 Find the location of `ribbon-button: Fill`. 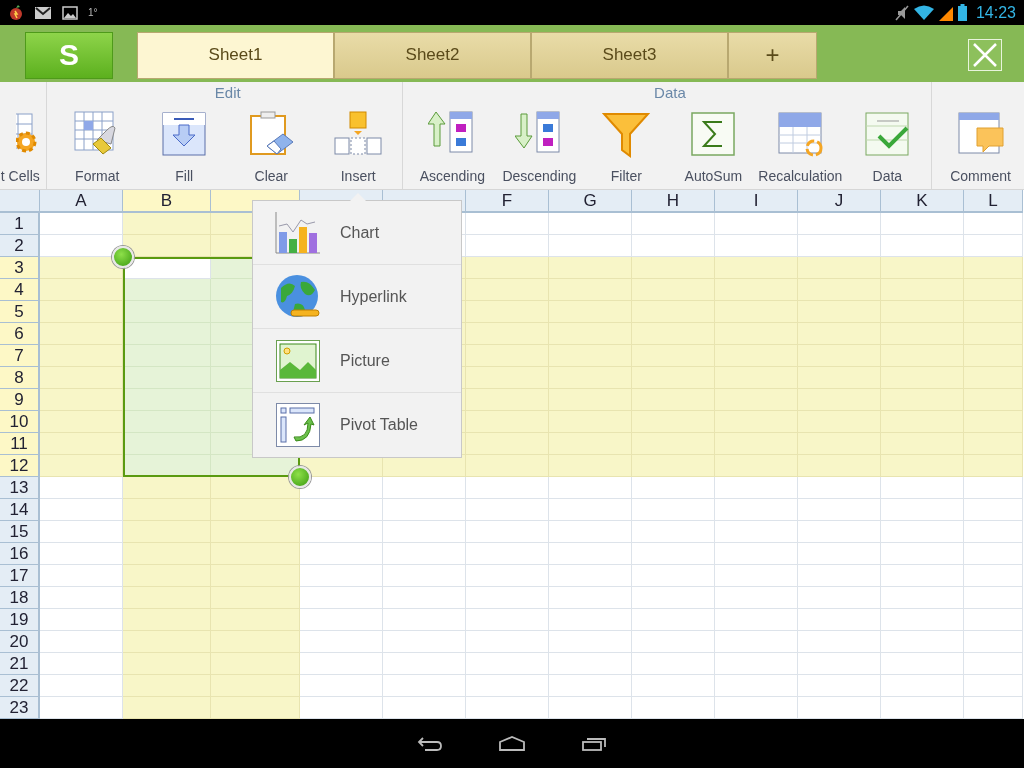

ribbon-button: Fill is located at coordinates (184, 147).